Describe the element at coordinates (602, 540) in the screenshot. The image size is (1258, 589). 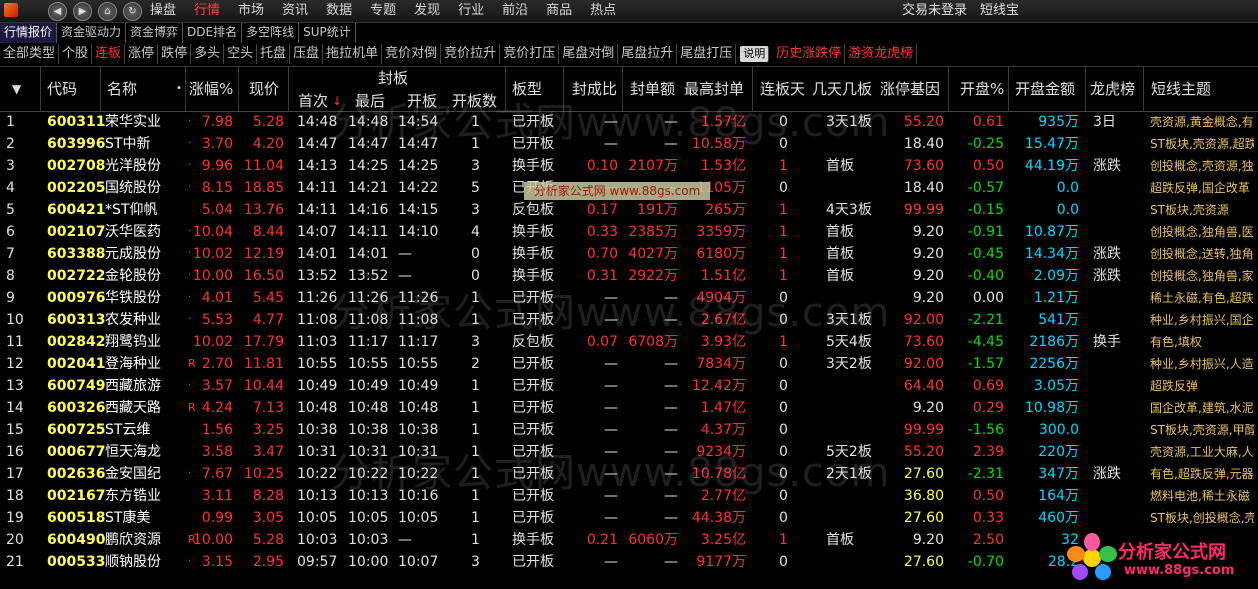
I see `seal-ratio: 0.21` at that location.